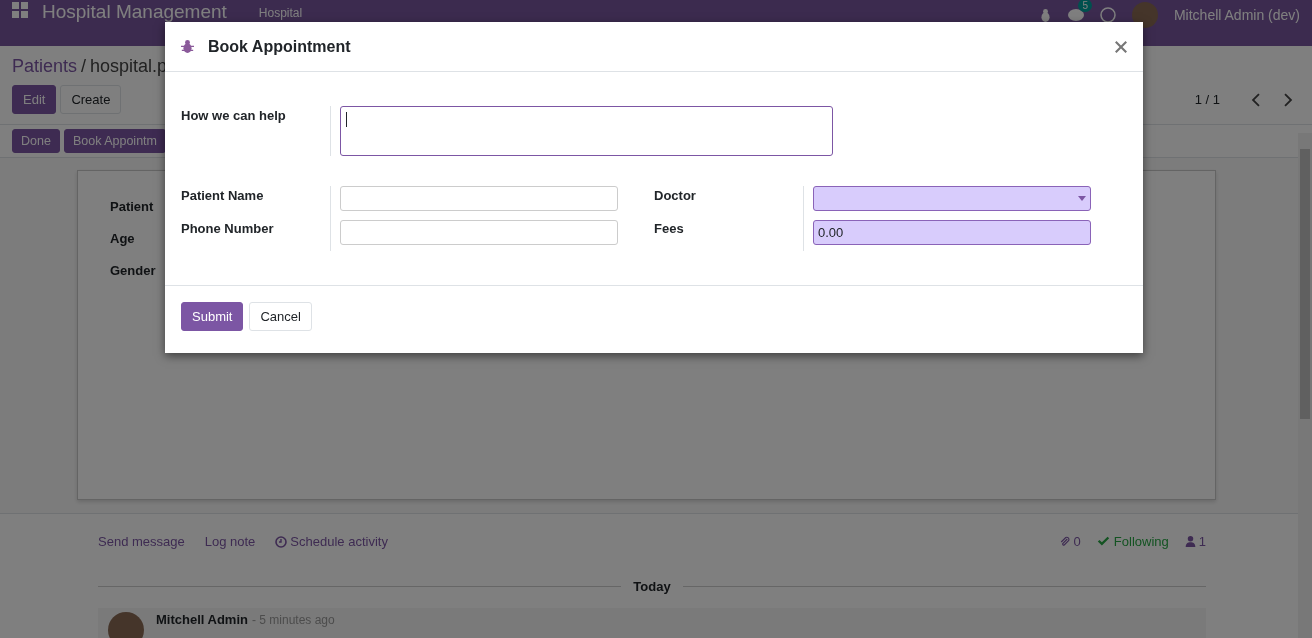 The width and height of the screenshot is (1312, 638). What do you see at coordinates (234, 116) in the screenshot?
I see `field-label: How we can help` at bounding box center [234, 116].